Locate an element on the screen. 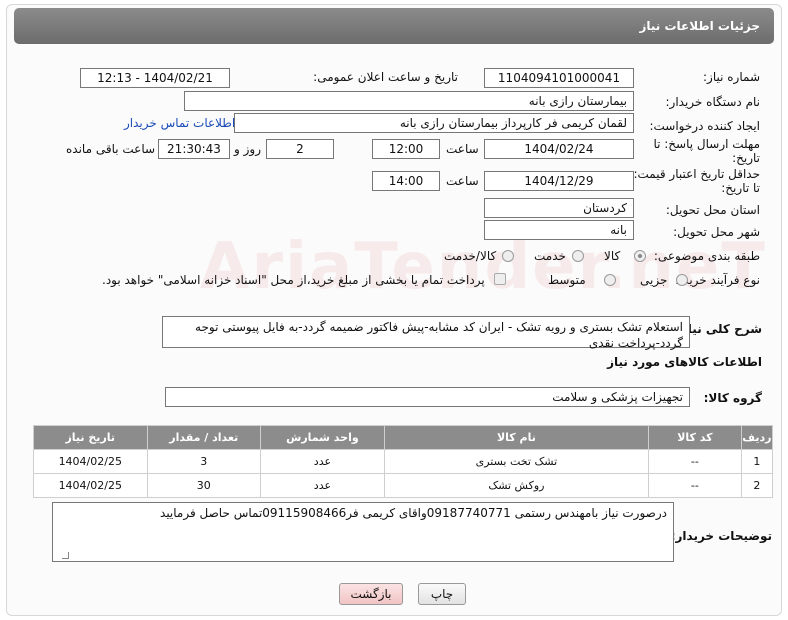 This screenshot has height=620, width=788. process-minor-label: جزیی is located at coordinates (654, 280).